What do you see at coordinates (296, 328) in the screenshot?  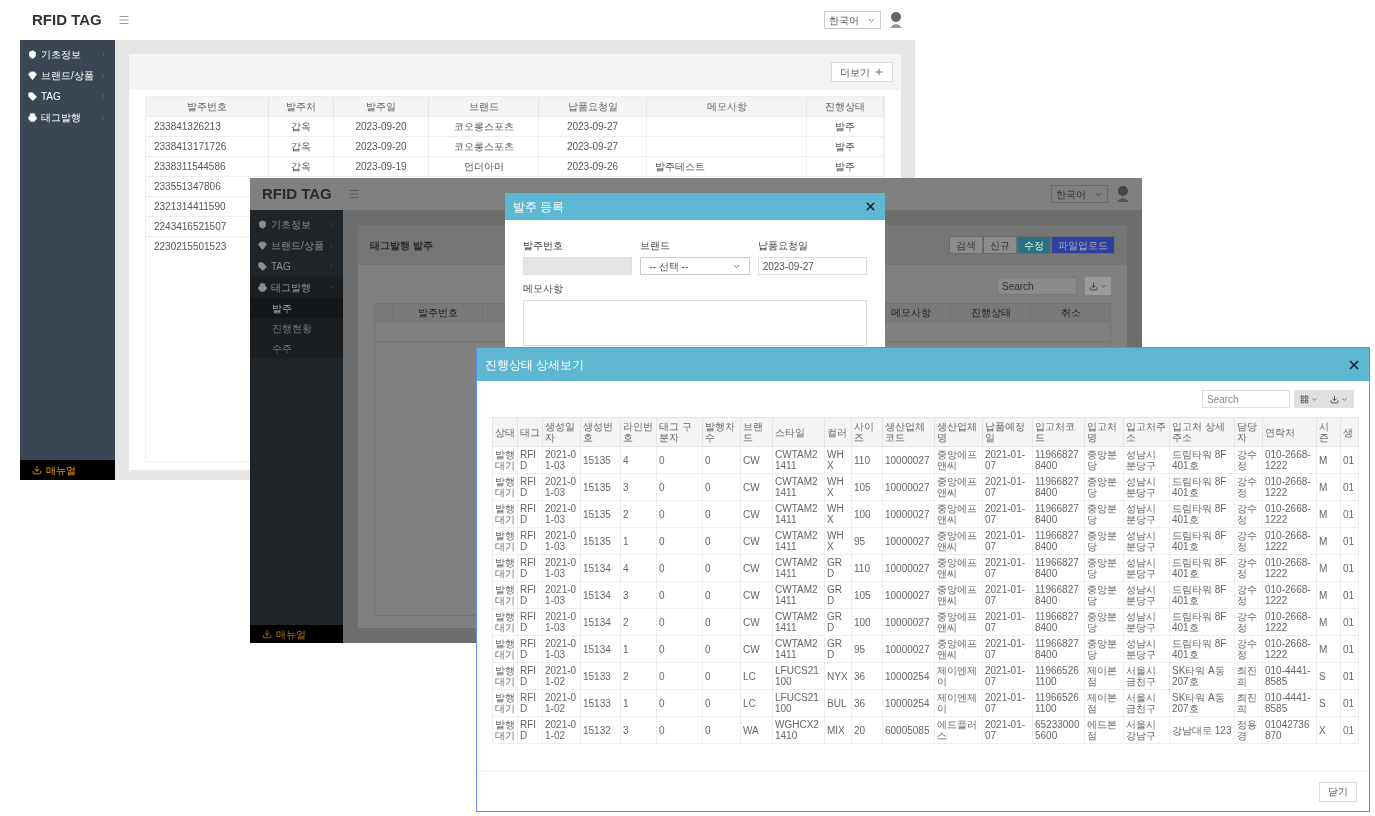 I see `submenu-item: 진행현황` at bounding box center [296, 328].